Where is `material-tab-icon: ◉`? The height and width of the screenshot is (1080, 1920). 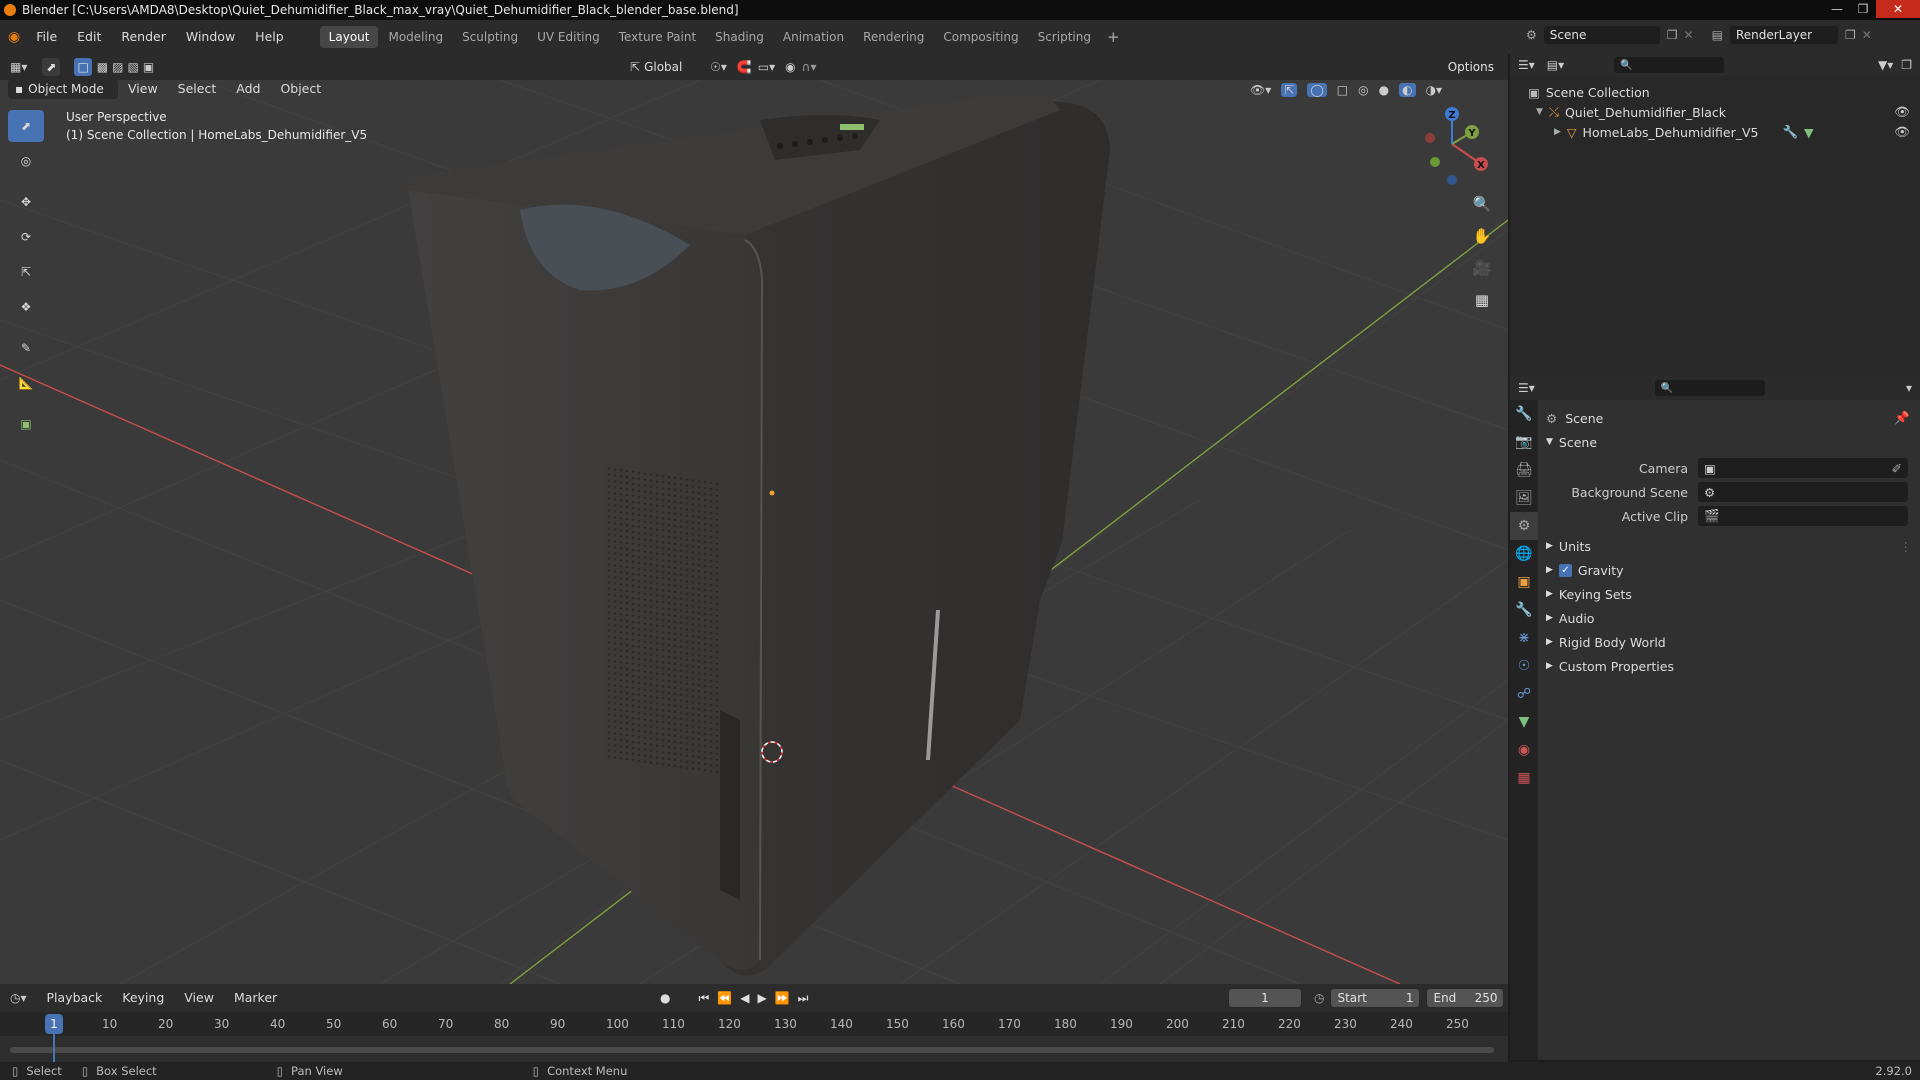
material-tab-icon: ◉ is located at coordinates (1524, 750).